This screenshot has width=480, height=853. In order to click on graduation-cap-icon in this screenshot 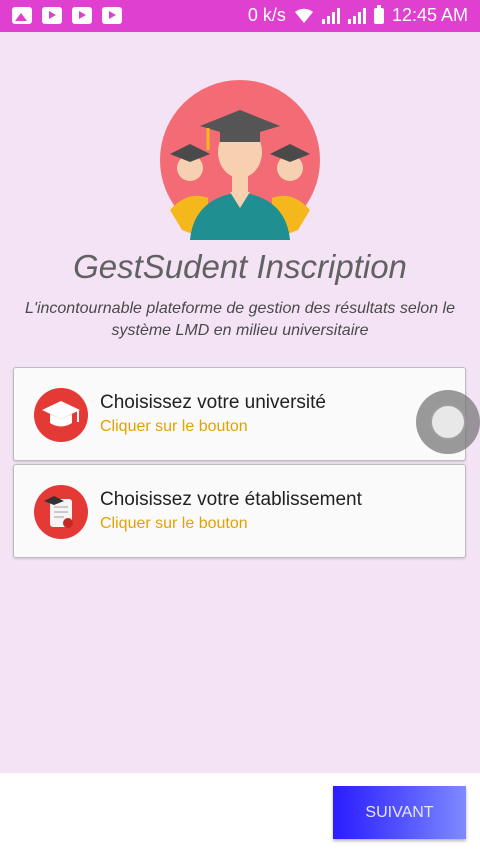, I will do `click(61, 415)`.